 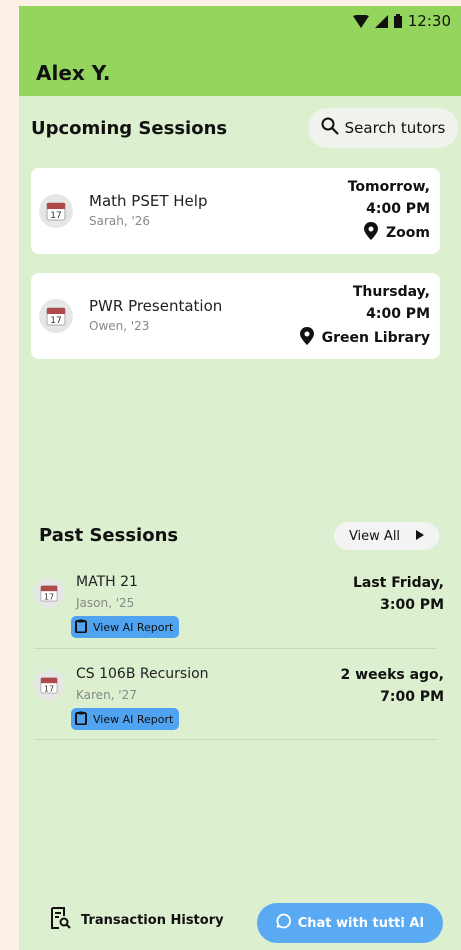 I want to click on session-tutor: Owen, '23, so click(x=119, y=326).